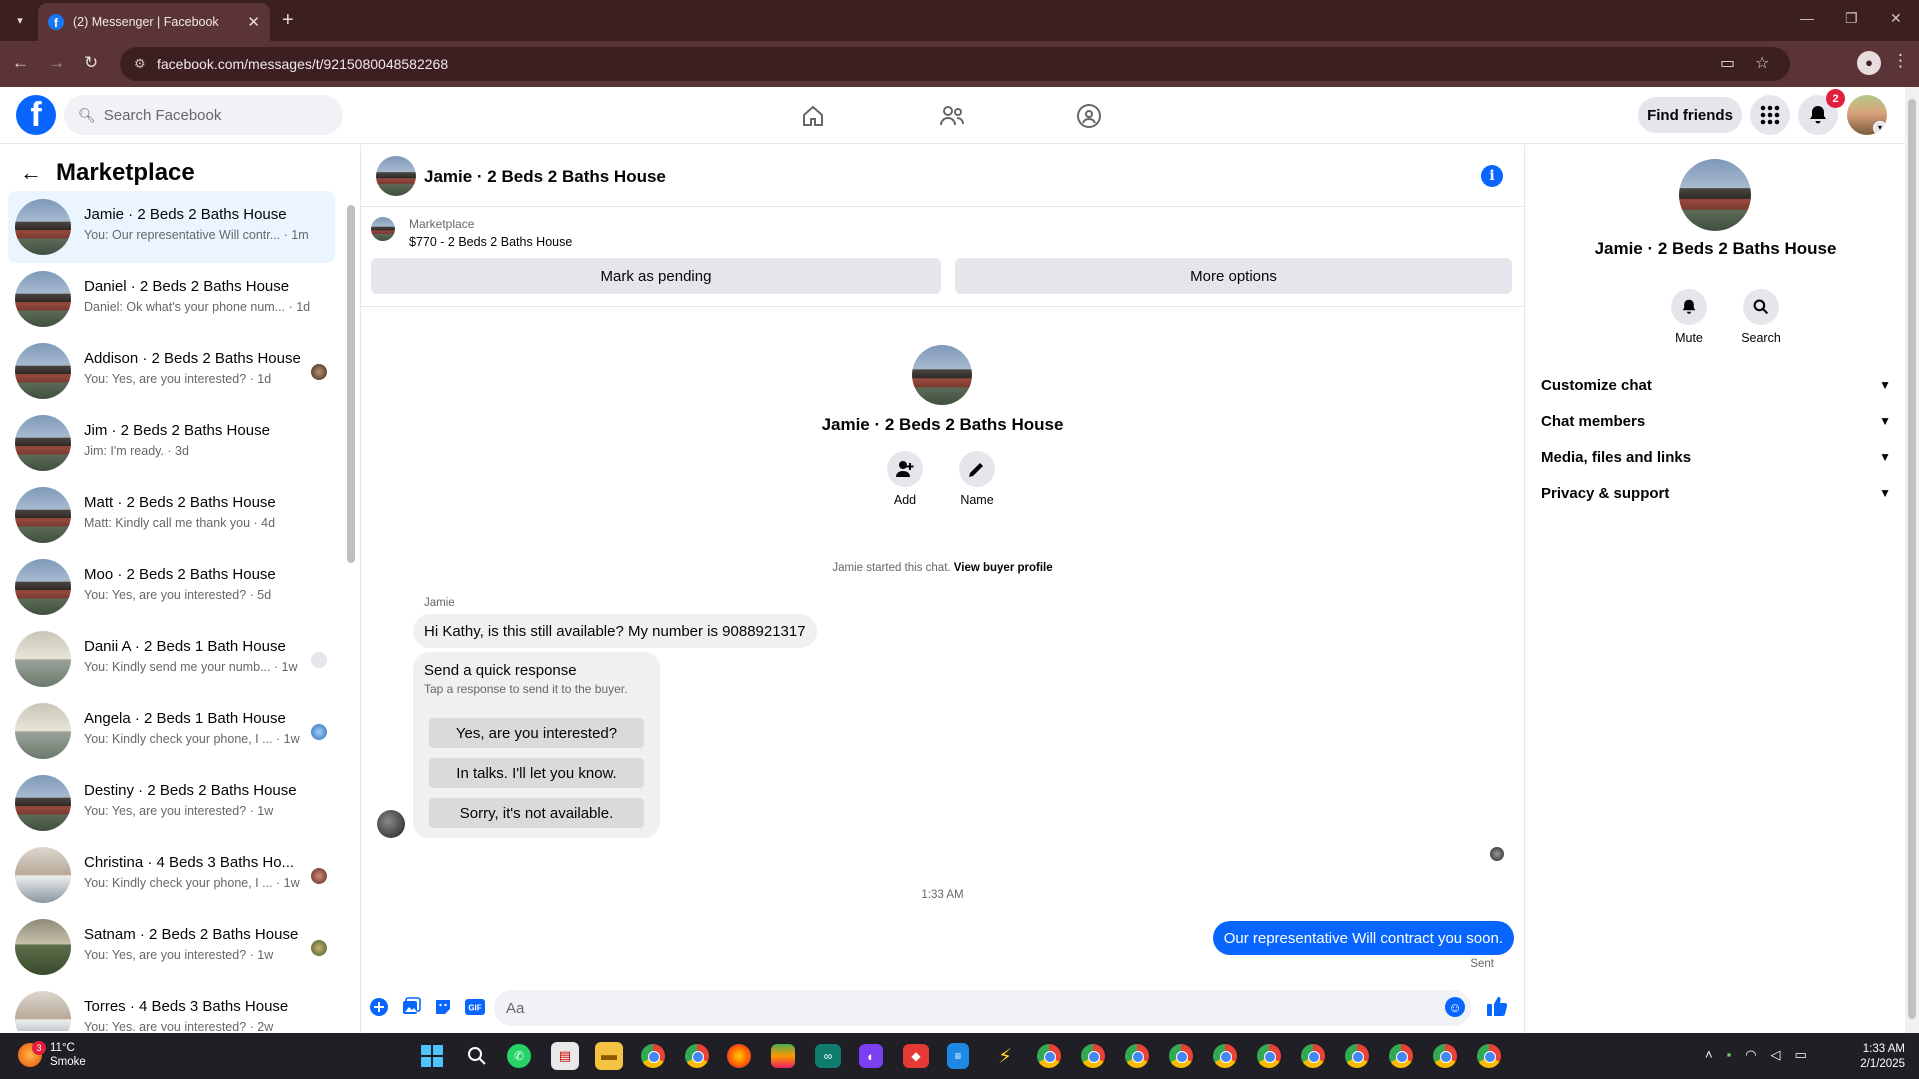 This screenshot has height=1079, width=1919. I want to click on thumbs-up-icon, so click(1497, 1009).